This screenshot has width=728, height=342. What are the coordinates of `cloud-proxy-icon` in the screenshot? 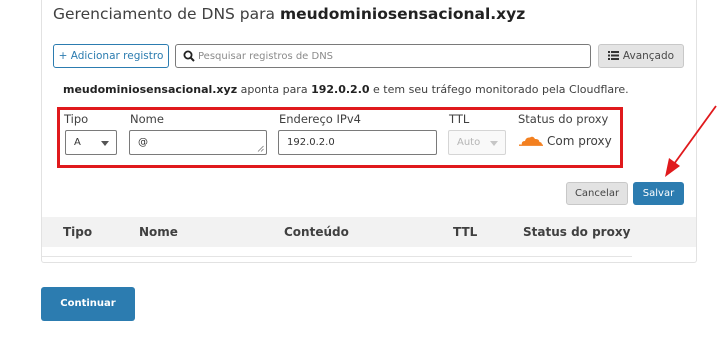 It's located at (531, 141).